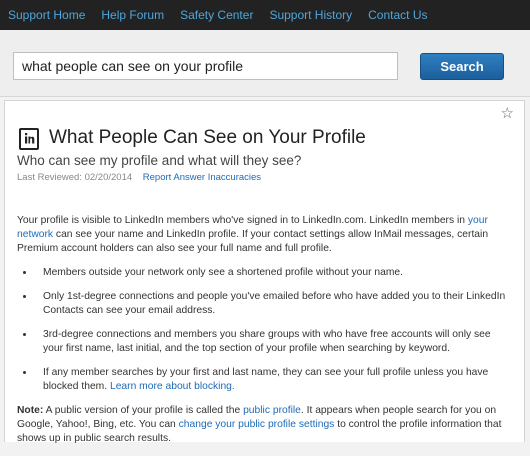  I want to click on nav-help-forum: Help Forum, so click(132, 15).